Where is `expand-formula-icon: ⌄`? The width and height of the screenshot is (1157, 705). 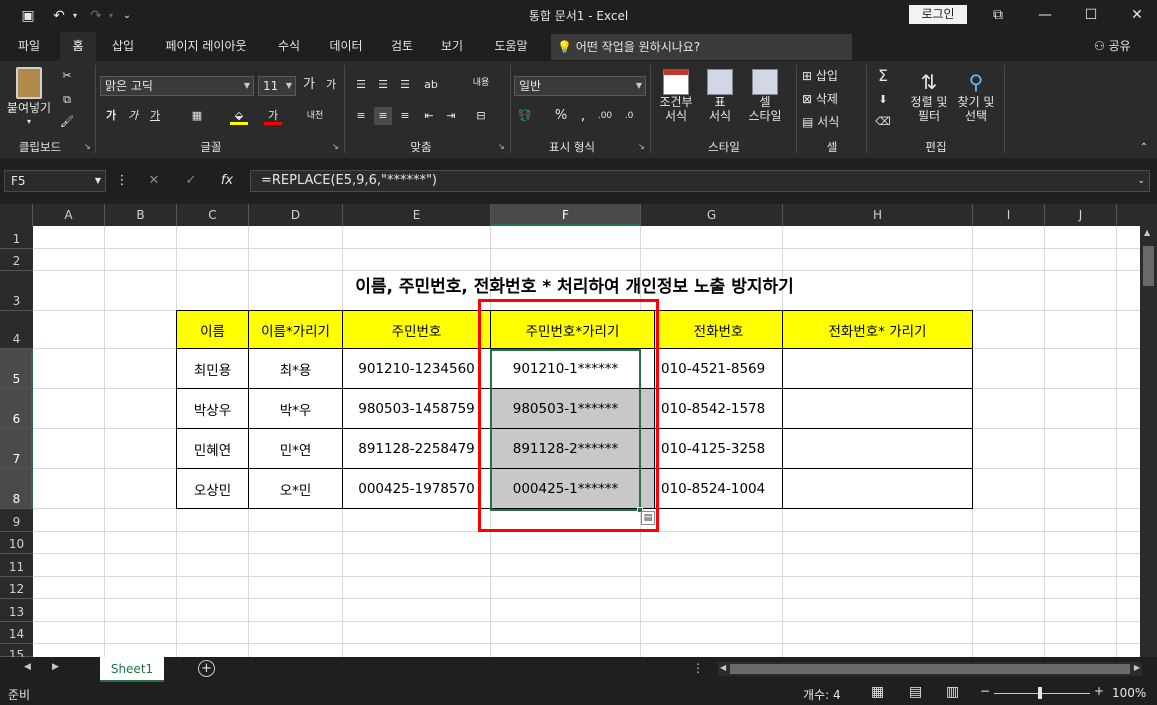
expand-formula-icon: ⌄ is located at coordinates (1141, 181).